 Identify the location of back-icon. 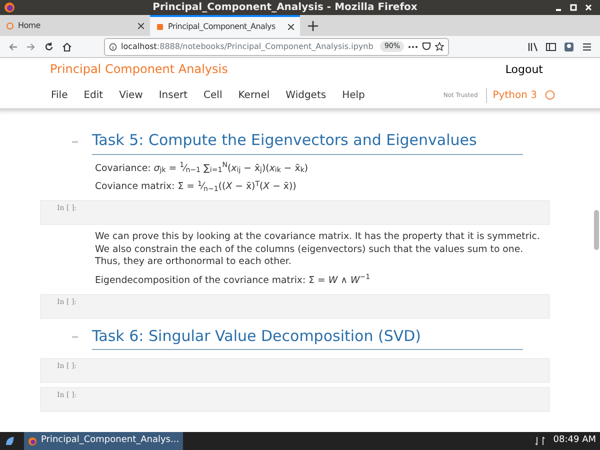
(13, 47).